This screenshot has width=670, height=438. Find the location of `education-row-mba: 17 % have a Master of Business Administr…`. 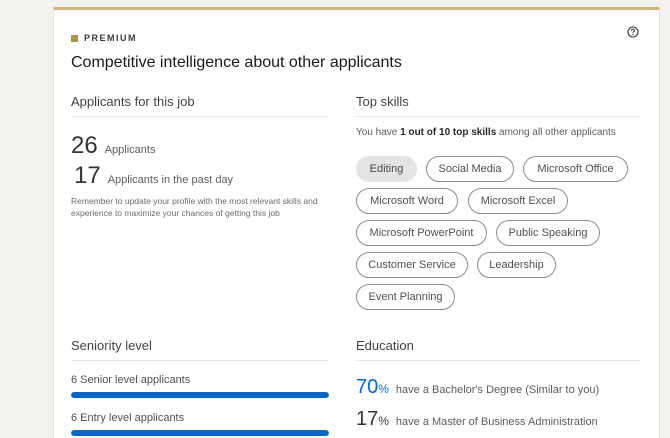

education-row-mba: 17 % have a Master of Business Administr… is located at coordinates (477, 419).